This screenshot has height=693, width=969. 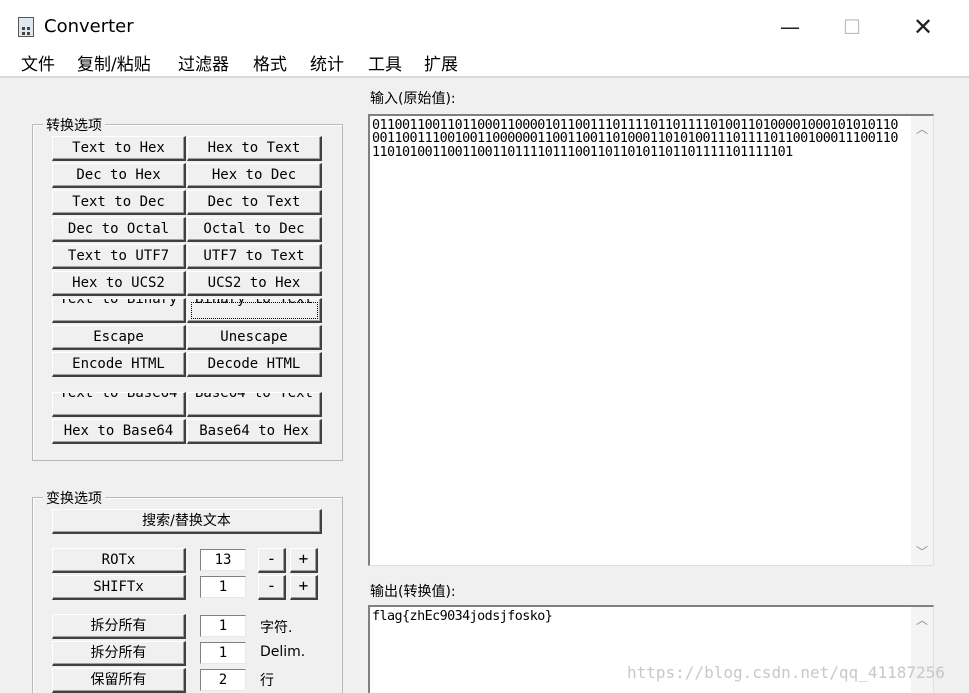 I want to click on calculator-icon, so click(x=26, y=27).